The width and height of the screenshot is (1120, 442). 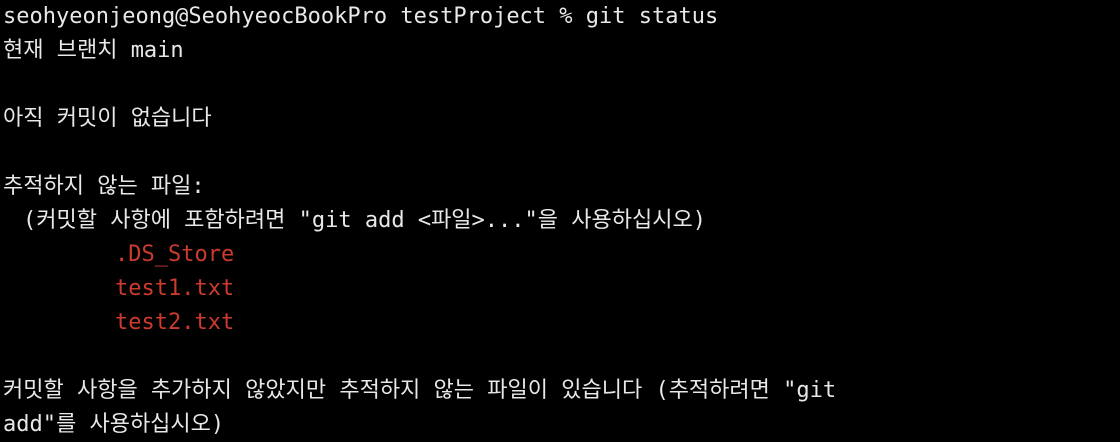 I want to click on untracked-file-entry: .DS_Store, so click(x=561, y=255).